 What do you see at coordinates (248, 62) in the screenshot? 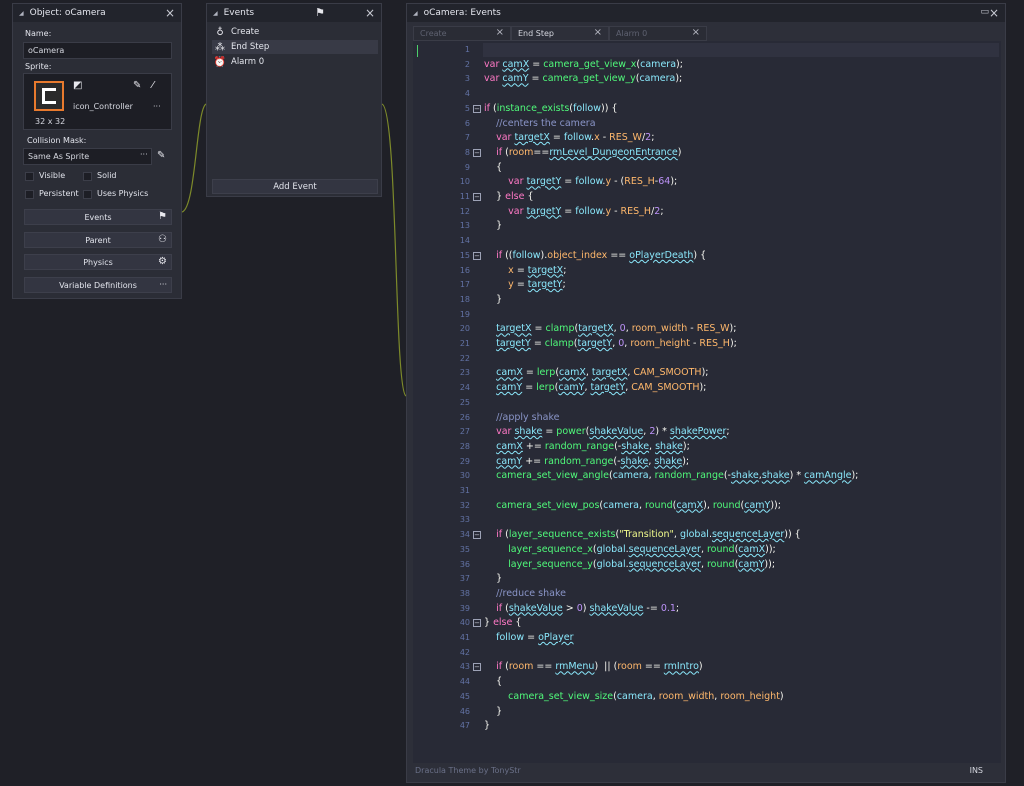
I see `event-label: Alarm 0` at bounding box center [248, 62].